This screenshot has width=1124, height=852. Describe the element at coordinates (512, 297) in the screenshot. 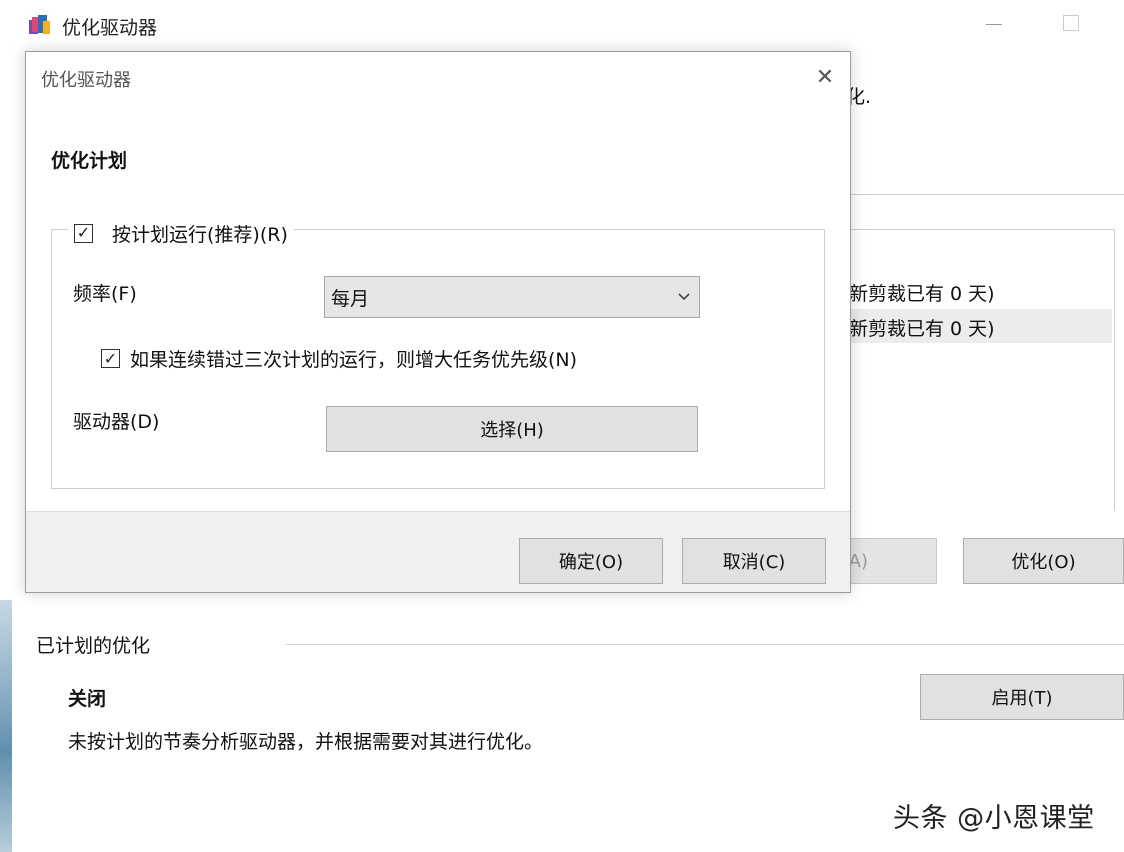

I see `frequency-select: 每月` at that location.